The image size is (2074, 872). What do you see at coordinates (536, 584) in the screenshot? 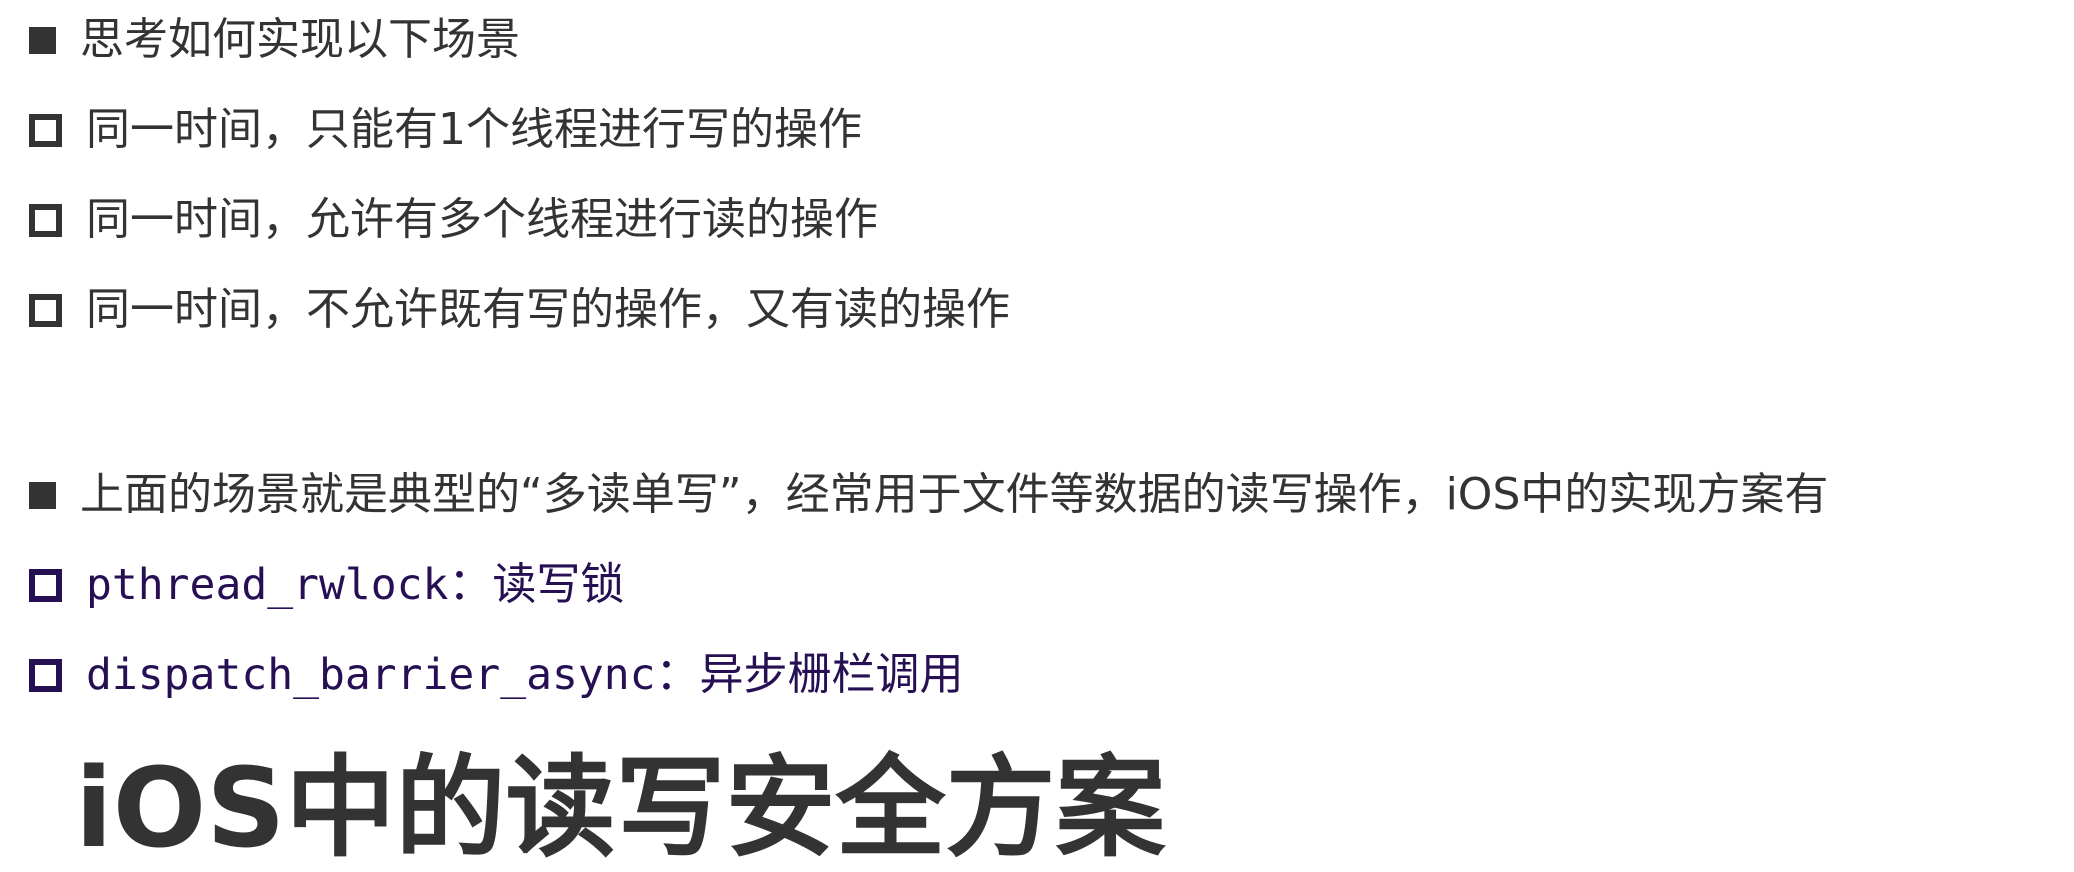
I see `solution-description: ：读写锁` at bounding box center [536, 584].